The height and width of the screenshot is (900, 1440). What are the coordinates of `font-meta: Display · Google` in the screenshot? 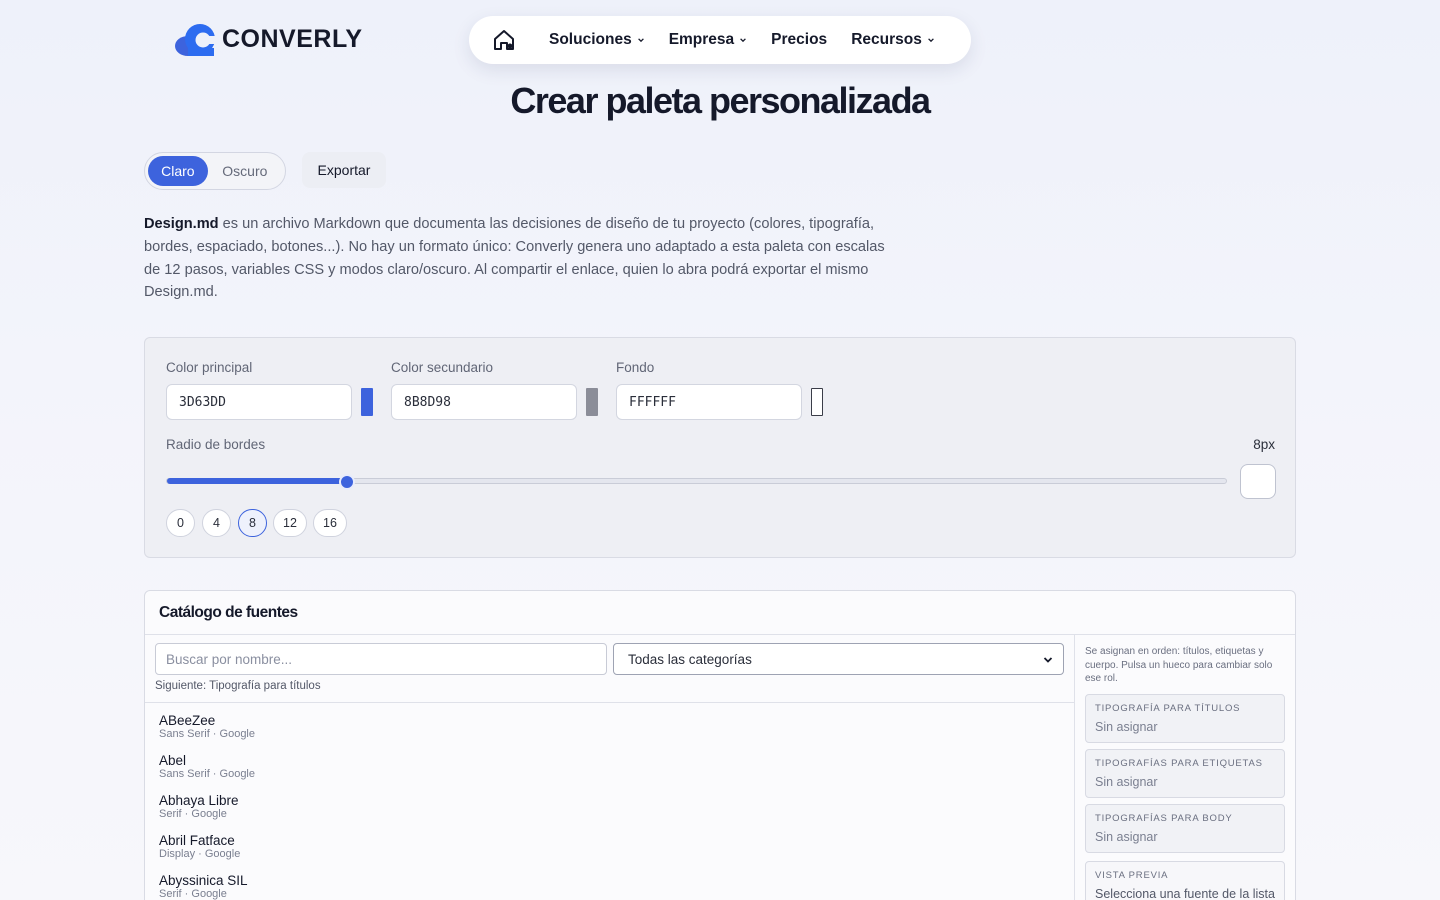 It's located at (200, 854).